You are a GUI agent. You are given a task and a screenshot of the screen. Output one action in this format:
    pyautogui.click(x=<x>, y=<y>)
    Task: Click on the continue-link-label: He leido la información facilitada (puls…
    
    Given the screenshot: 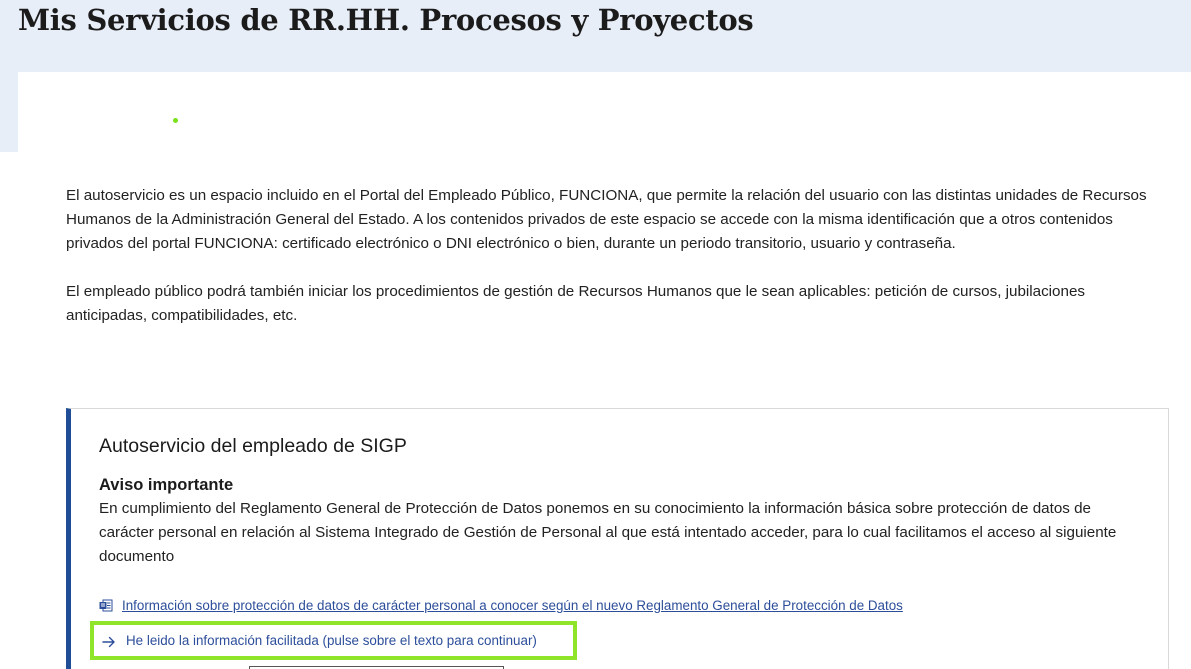 What is the action you would take?
    pyautogui.click(x=331, y=640)
    